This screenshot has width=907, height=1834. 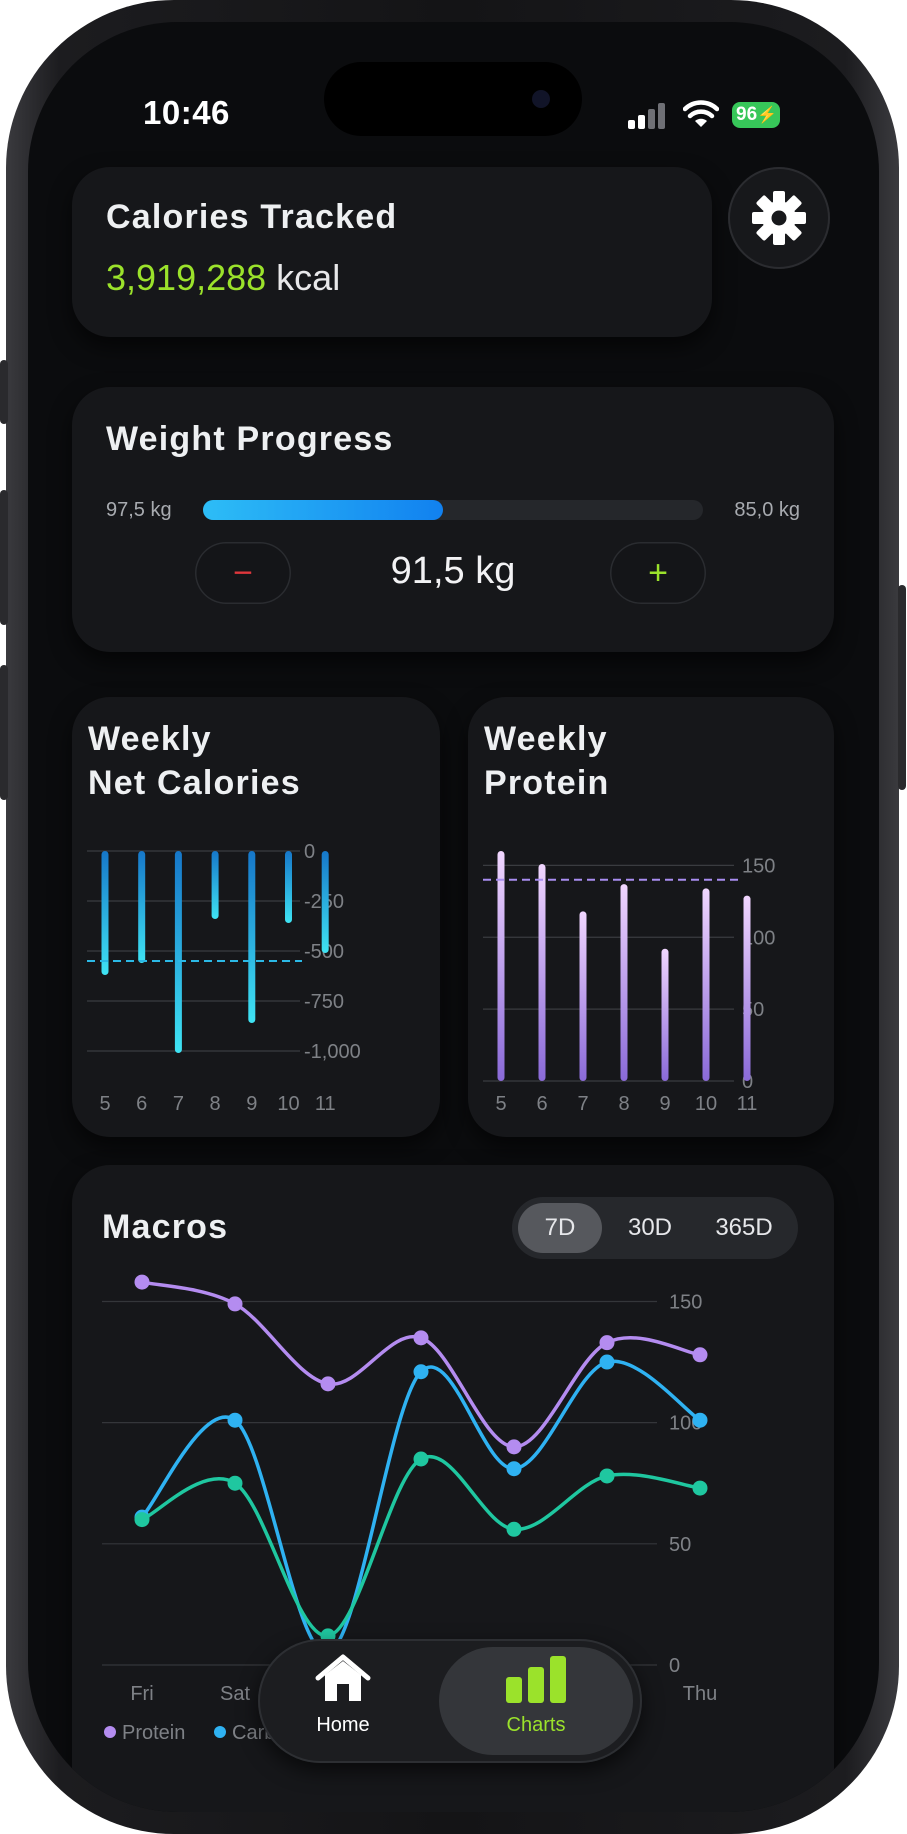 What do you see at coordinates (252, 217) in the screenshot?
I see `calories-card-title: Calories Tracked` at bounding box center [252, 217].